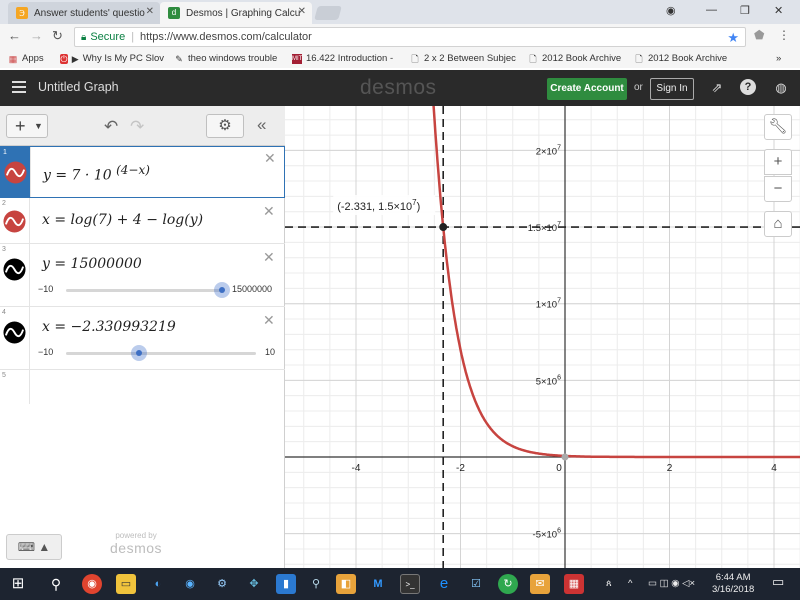 This screenshot has width=800, height=600. I want to click on share-icon: ⇗, so click(717, 88).